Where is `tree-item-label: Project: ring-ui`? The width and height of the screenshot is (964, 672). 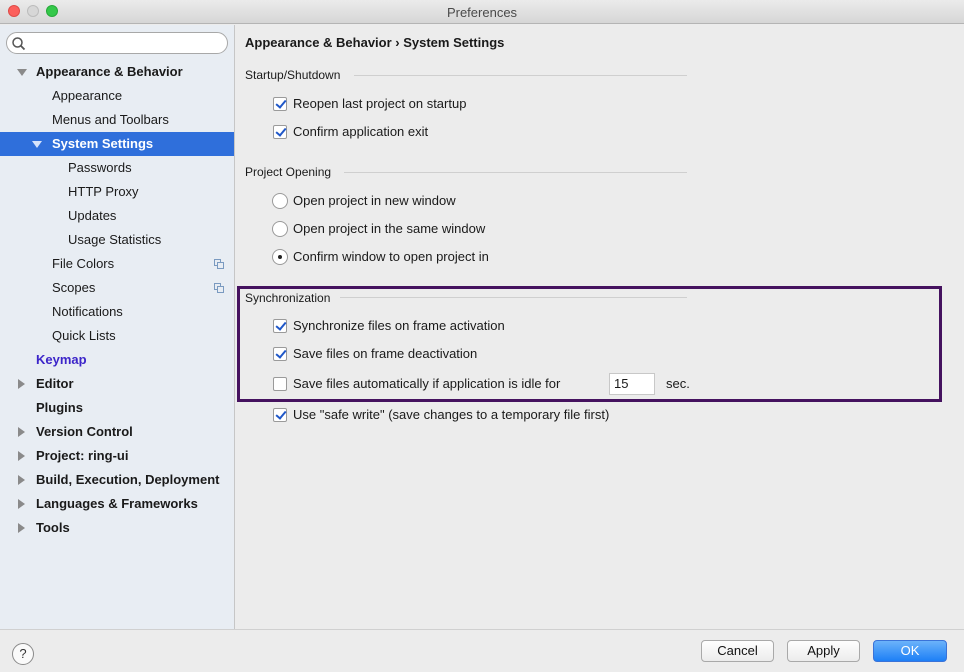
tree-item-label: Project: ring-ui is located at coordinates (82, 455).